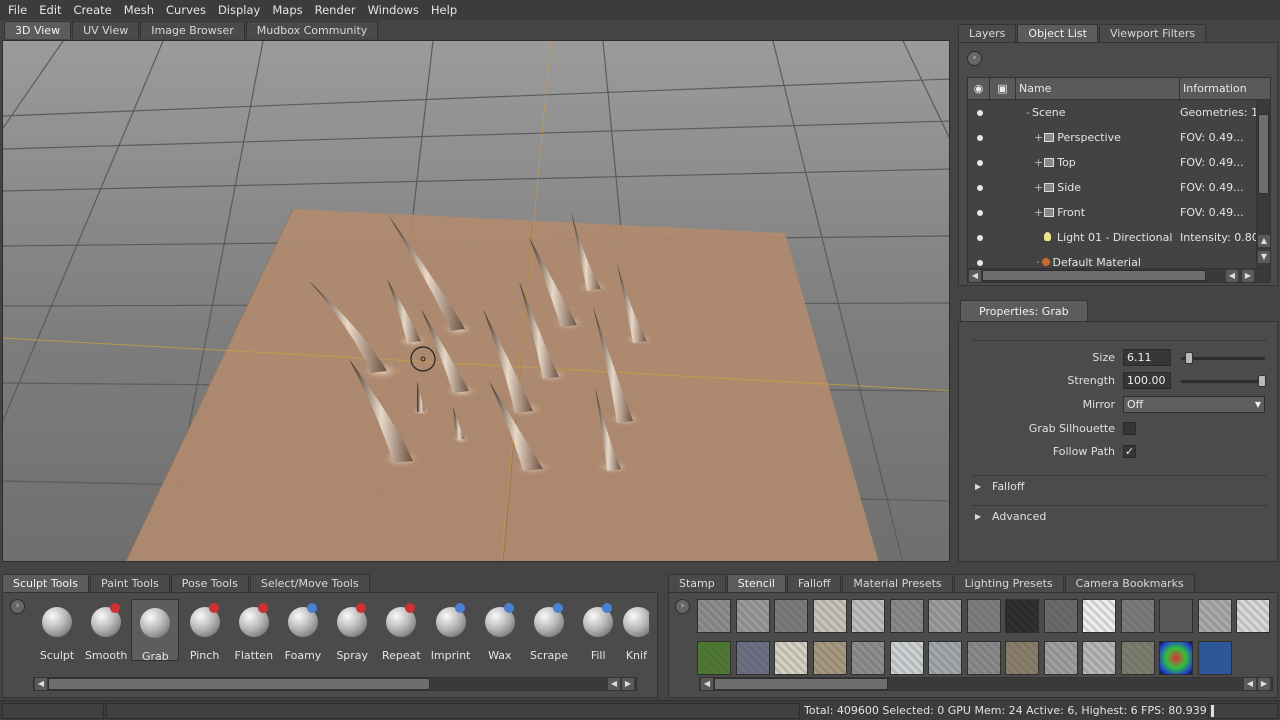 This screenshot has height=720, width=1280. I want to click on tab-pose-tools: Pose Tools, so click(209, 583).